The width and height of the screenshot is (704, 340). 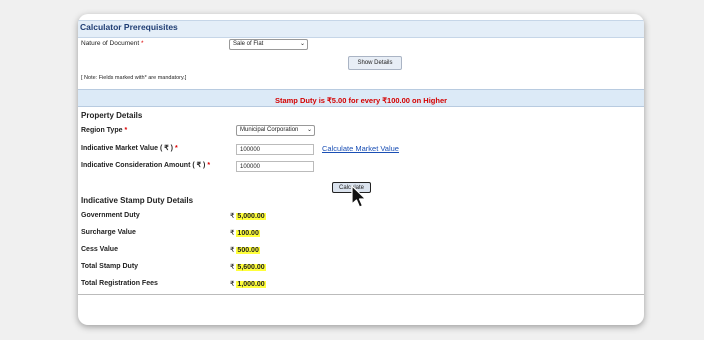 What do you see at coordinates (110, 266) in the screenshot?
I see `total-stamp-duty-label: Total Stamp Duty` at bounding box center [110, 266].